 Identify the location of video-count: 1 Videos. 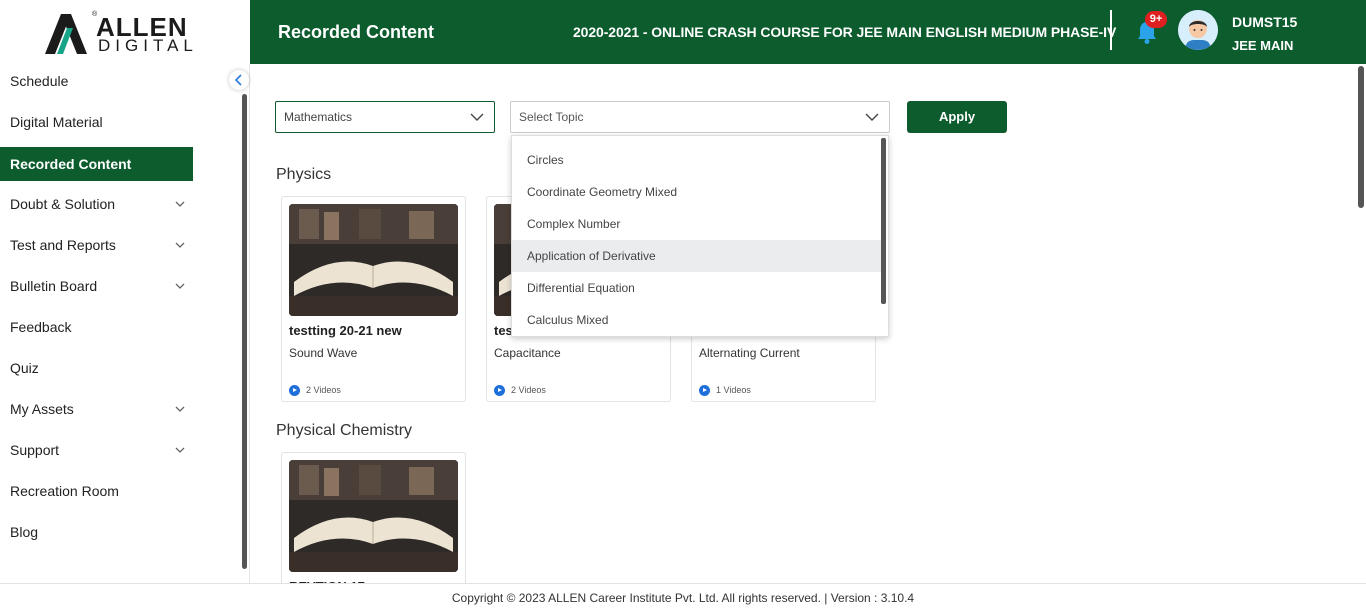
(725, 391).